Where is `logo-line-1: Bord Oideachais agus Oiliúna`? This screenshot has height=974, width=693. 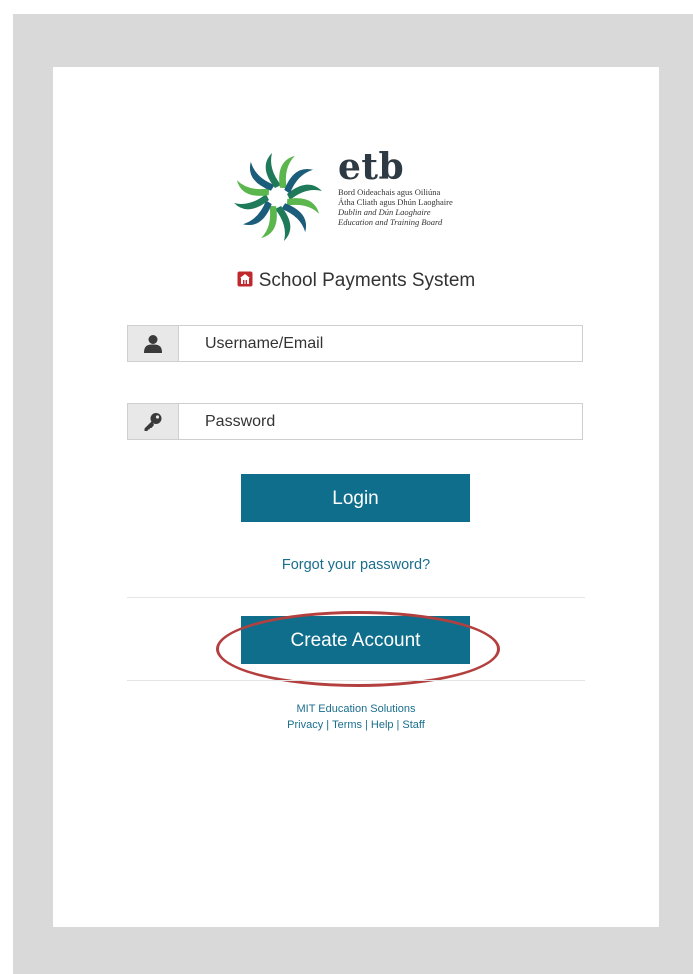
logo-line-1: Bord Oideachais agus Oiliúna is located at coordinates (389, 192).